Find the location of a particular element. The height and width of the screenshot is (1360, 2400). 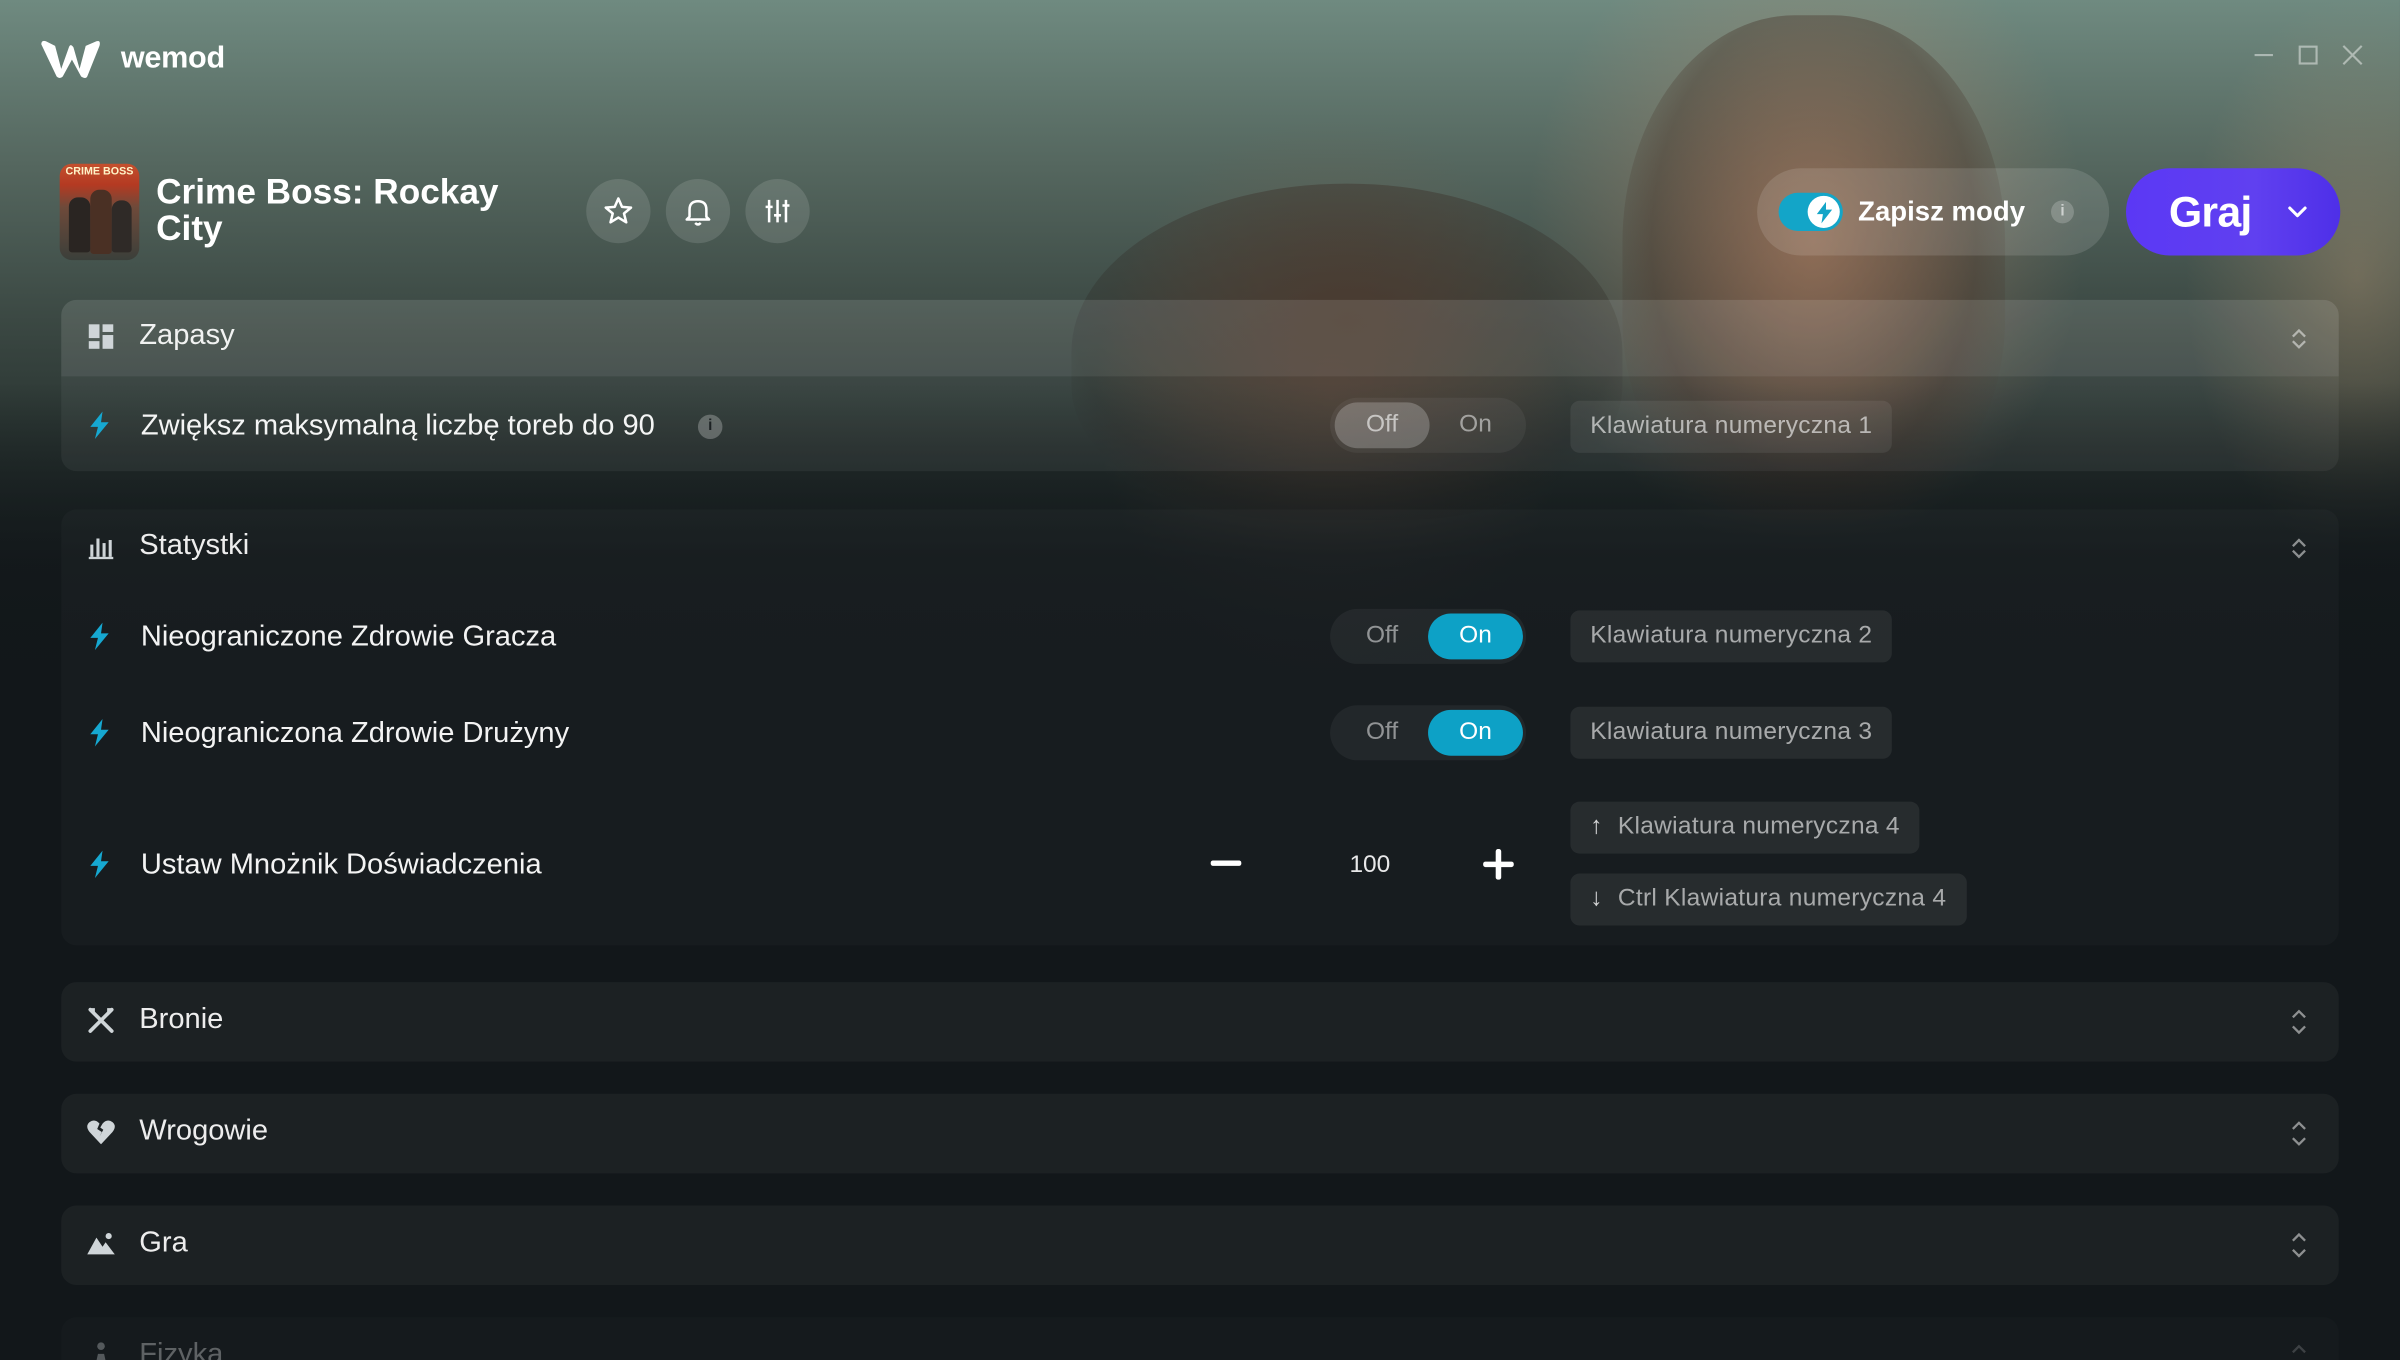

section-title: Statystki is located at coordinates (194, 545).